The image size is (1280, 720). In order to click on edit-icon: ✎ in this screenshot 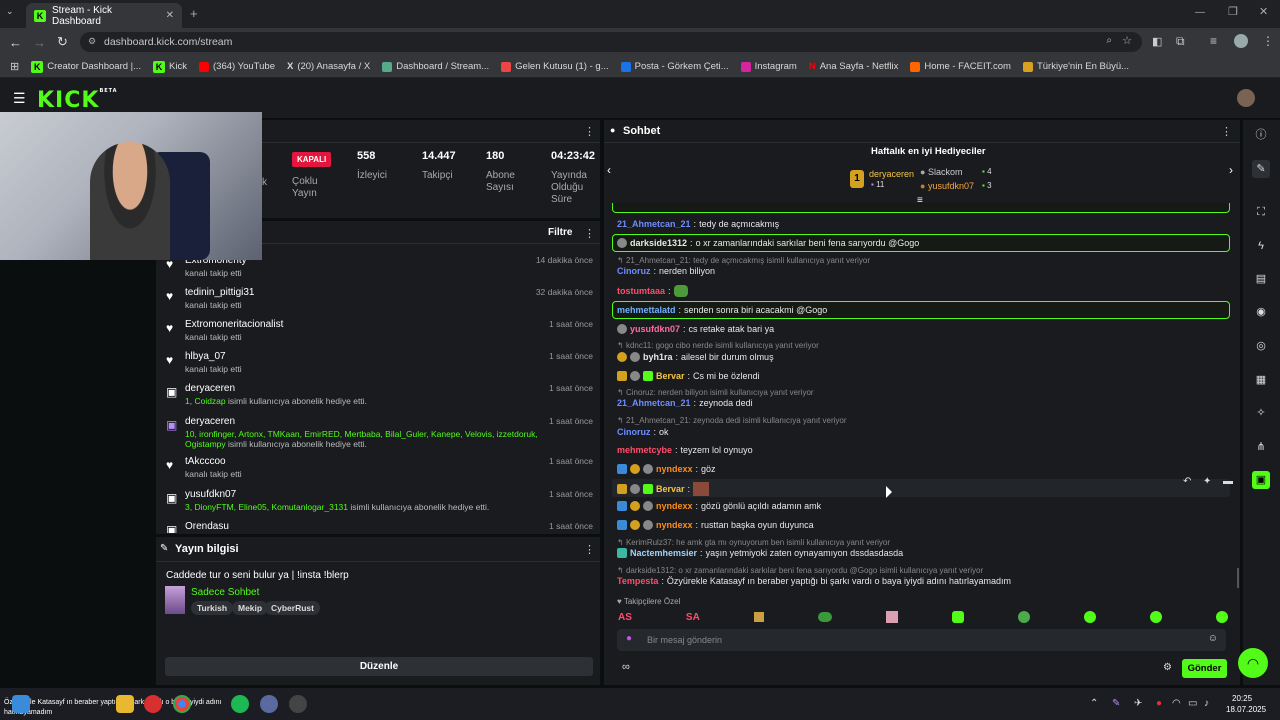, I will do `click(1261, 169)`.